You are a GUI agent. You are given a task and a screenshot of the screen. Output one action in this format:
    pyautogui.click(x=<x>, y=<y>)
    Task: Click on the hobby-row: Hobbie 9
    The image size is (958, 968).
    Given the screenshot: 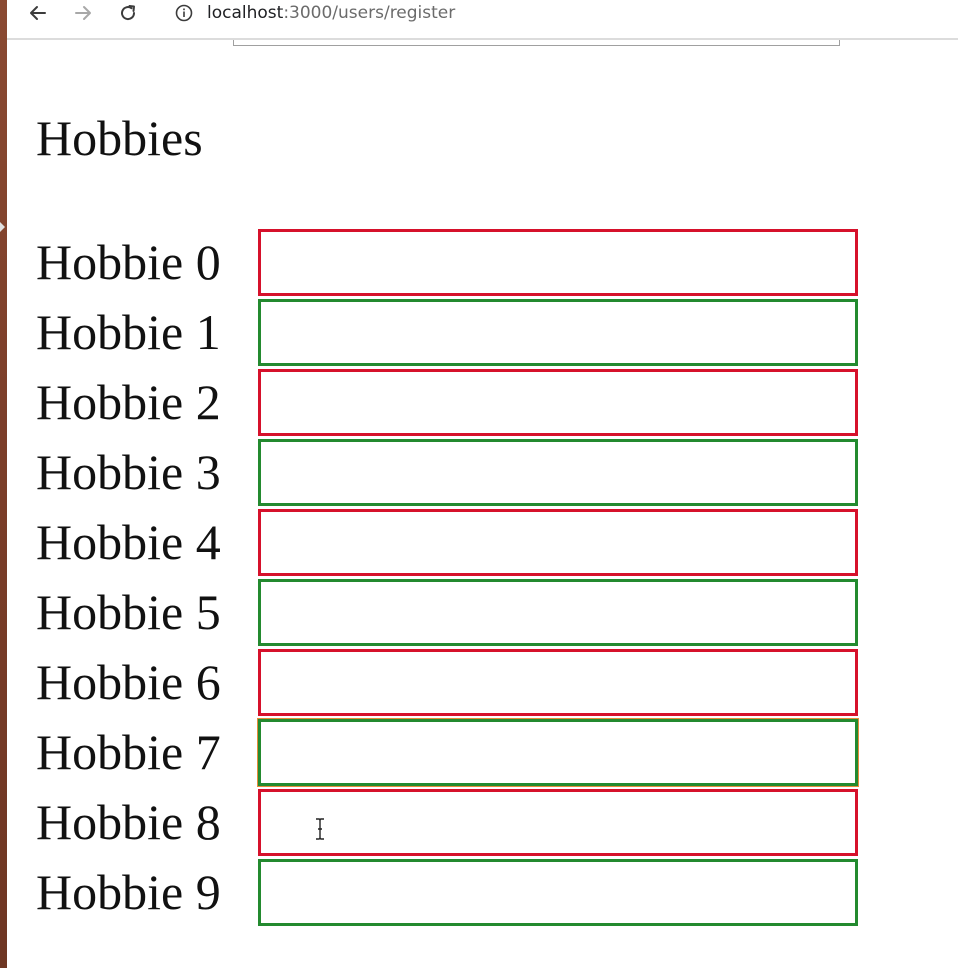 What is the action you would take?
    pyautogui.click(x=451, y=894)
    